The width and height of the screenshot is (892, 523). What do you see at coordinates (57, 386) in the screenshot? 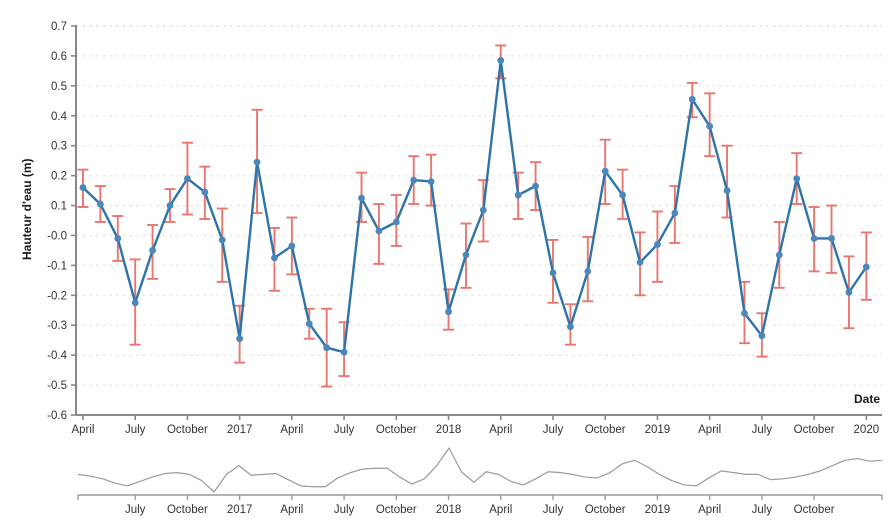
I see `svg-text: -0.5` at bounding box center [57, 386].